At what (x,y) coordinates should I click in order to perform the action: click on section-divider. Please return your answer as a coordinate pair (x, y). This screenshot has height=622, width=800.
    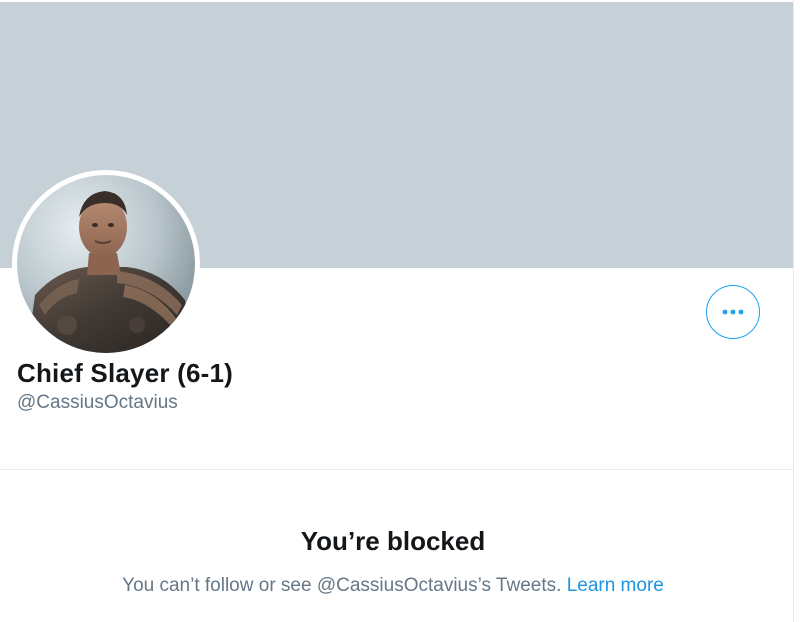
    Looking at the image, I should click on (396, 469).